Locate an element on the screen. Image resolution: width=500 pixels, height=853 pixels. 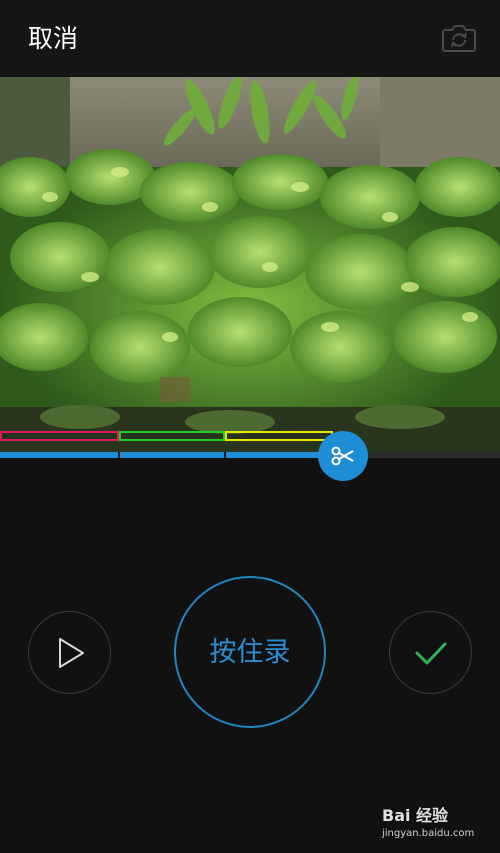
recorded-segments is located at coordinates (250, 438).